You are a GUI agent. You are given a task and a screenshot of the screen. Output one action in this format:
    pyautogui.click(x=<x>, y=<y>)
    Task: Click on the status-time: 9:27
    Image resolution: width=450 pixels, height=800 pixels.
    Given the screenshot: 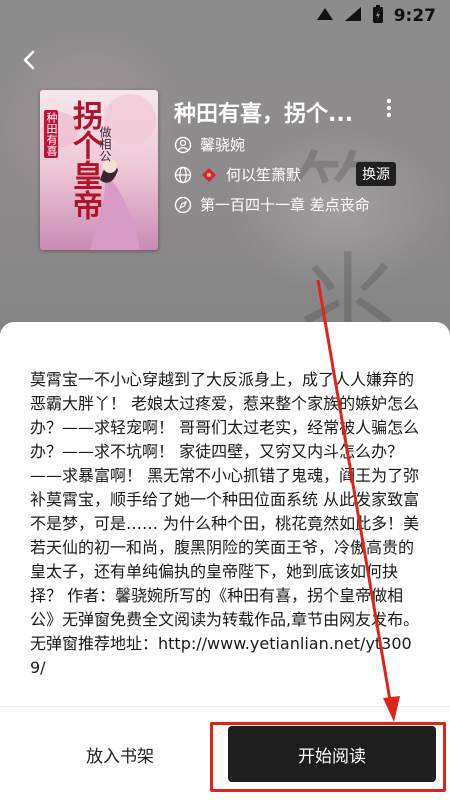 What is the action you would take?
    pyautogui.click(x=414, y=16)
    